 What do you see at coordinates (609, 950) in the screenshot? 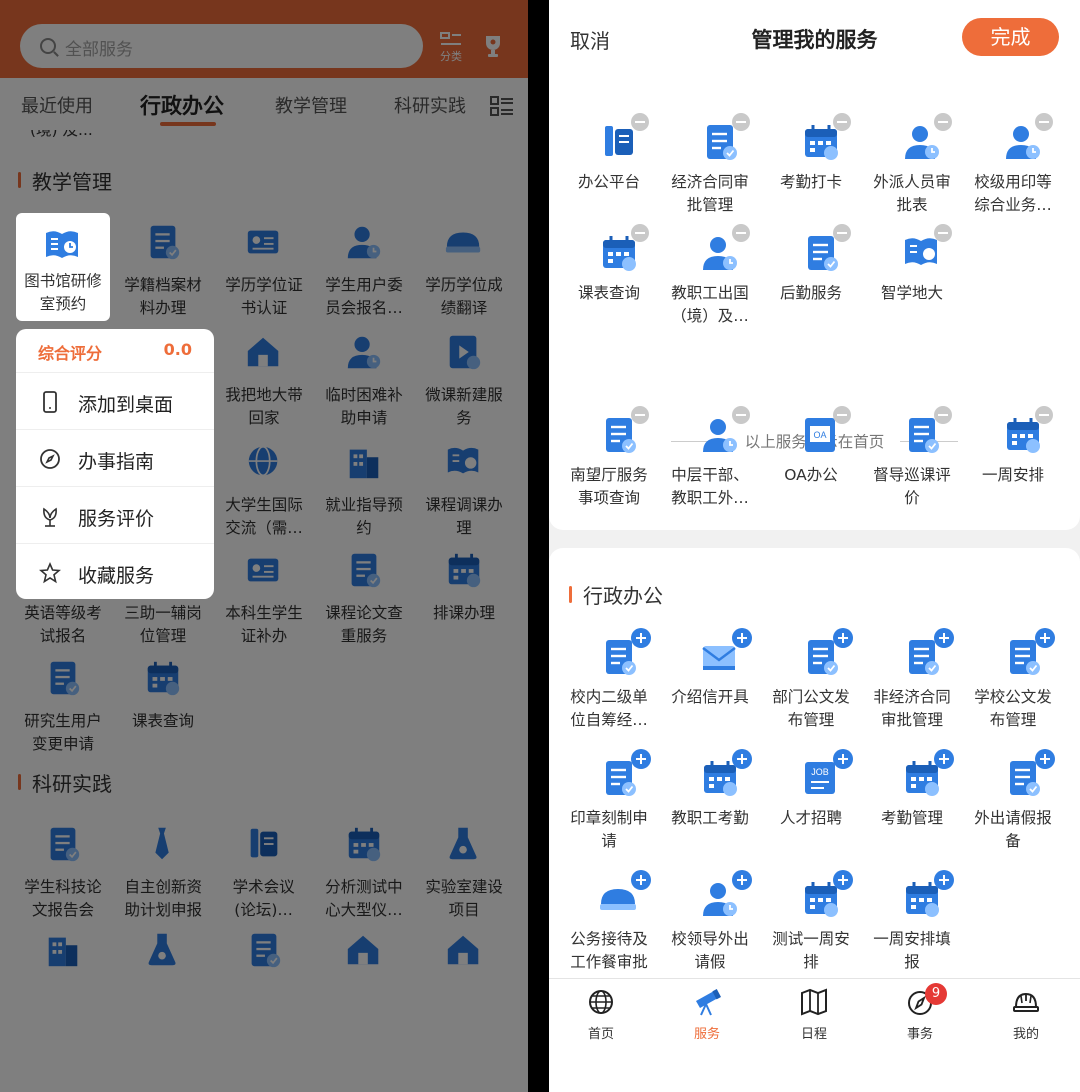
I see `service-label: 公务接待及 工作餐审批` at bounding box center [609, 950].